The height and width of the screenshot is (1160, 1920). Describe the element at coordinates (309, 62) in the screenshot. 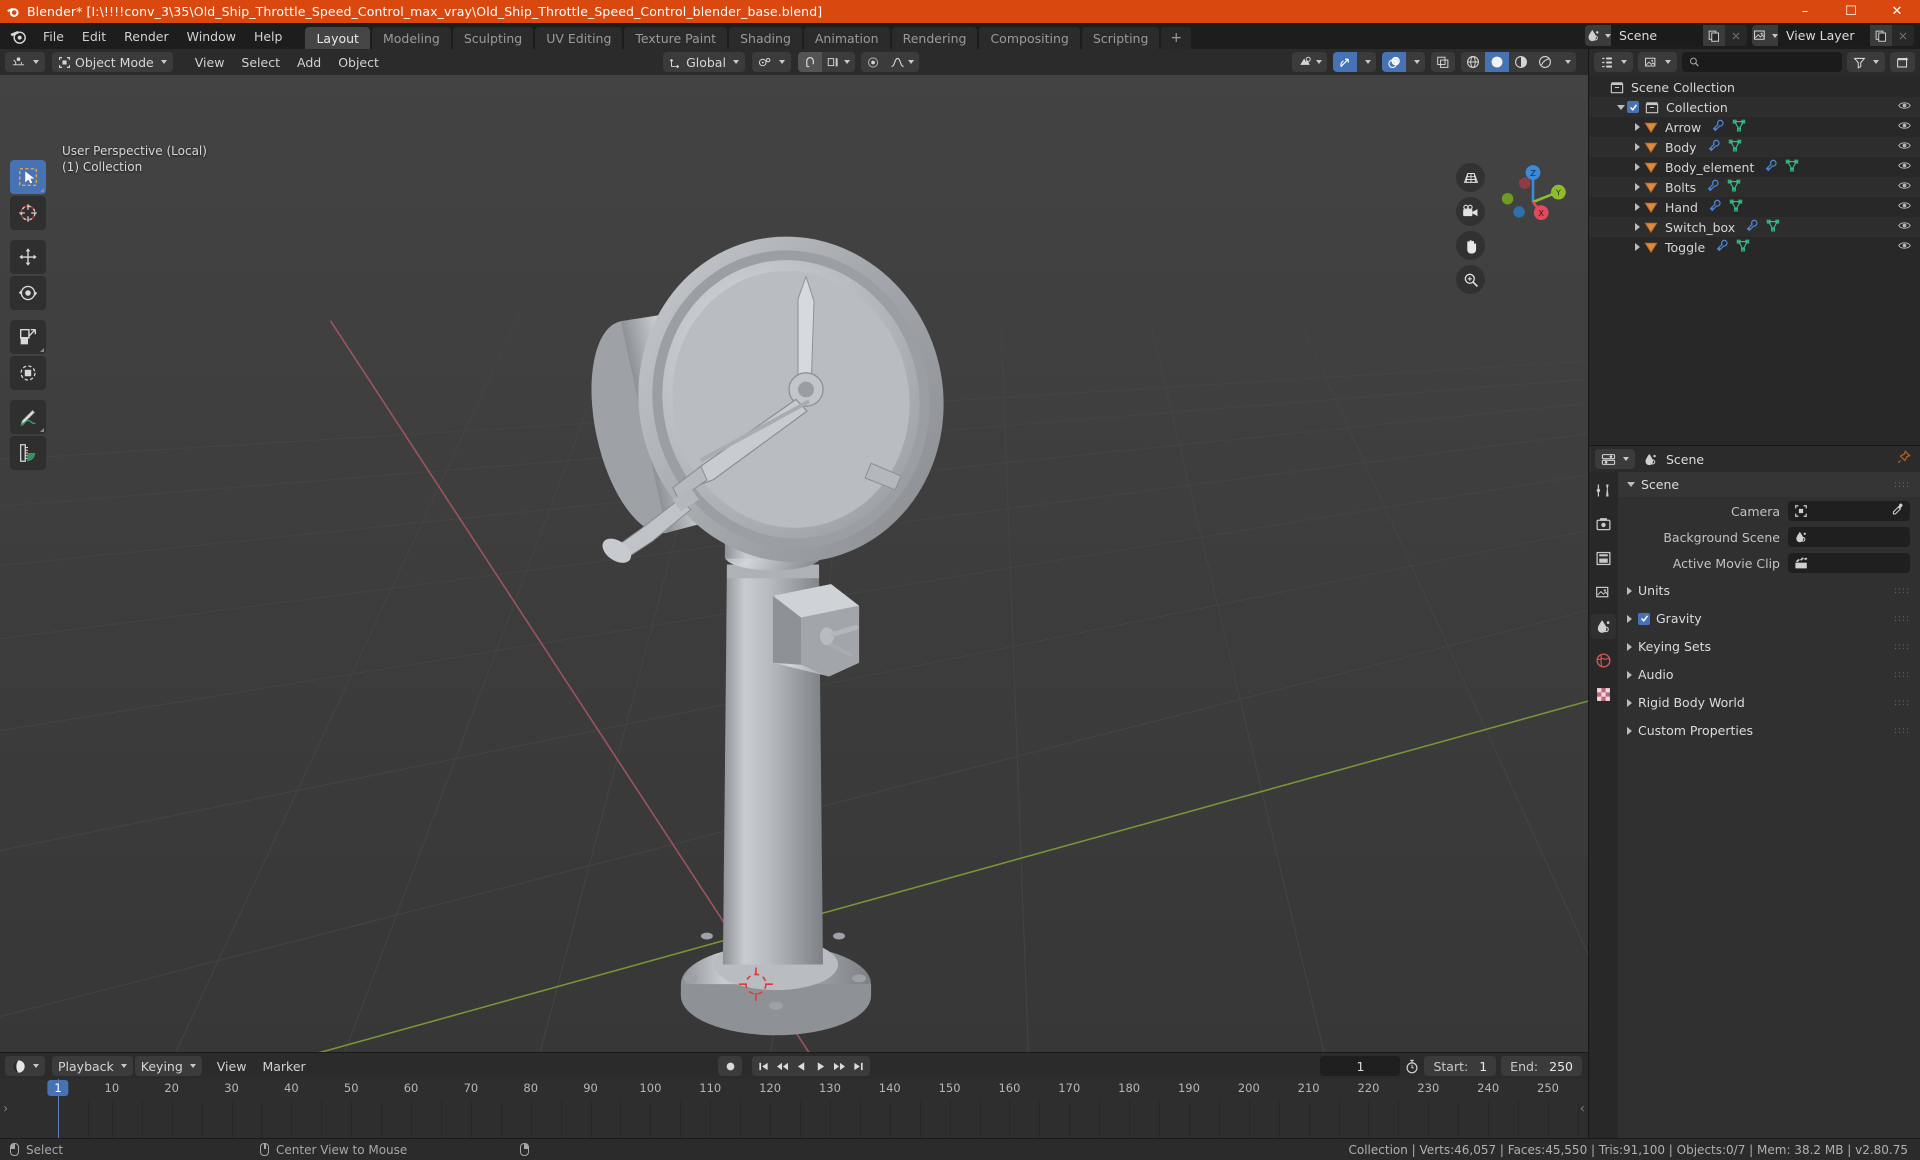

I see `viewport-menu-add: Add` at that location.